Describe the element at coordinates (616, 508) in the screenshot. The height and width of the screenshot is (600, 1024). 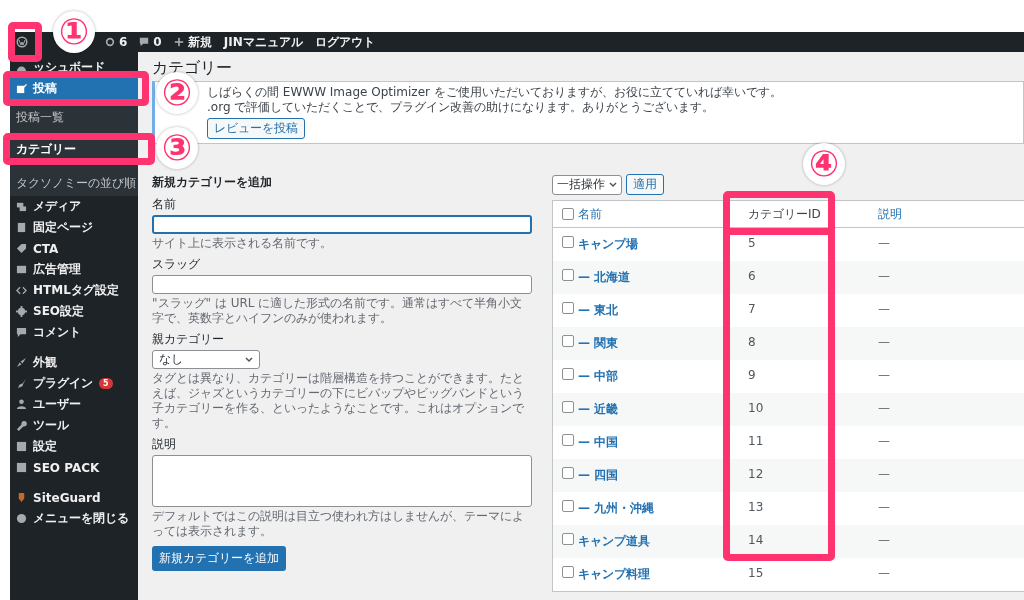
I see `category-name-link: — 九州・沖縄` at that location.